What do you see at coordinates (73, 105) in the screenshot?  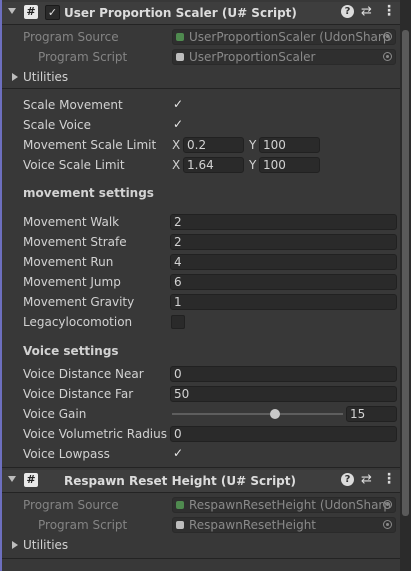 I see `scale-movement-label: Scale Movement` at bounding box center [73, 105].